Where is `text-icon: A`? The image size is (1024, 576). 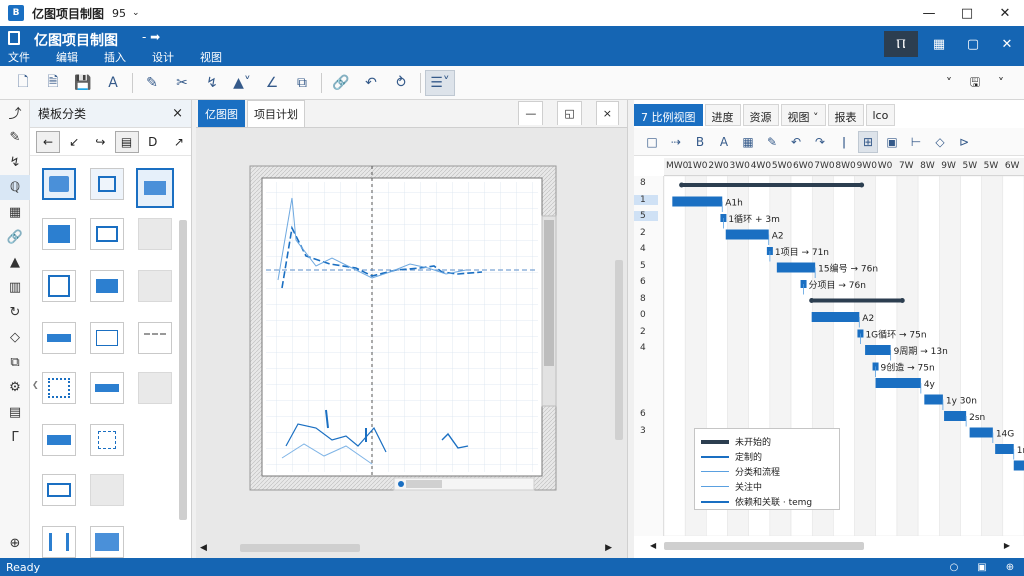 text-icon: A is located at coordinates (113, 83).